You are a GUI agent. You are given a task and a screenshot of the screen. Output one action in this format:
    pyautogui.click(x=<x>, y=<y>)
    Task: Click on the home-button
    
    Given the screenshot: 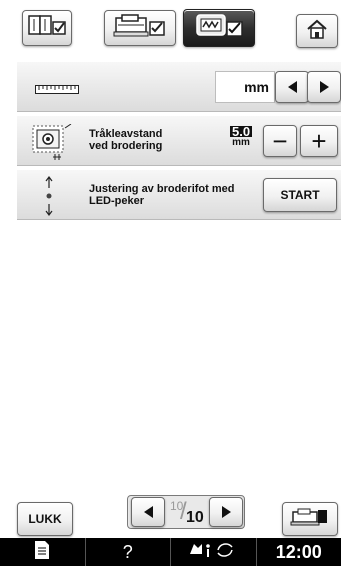 What is the action you would take?
    pyautogui.click(x=317, y=31)
    